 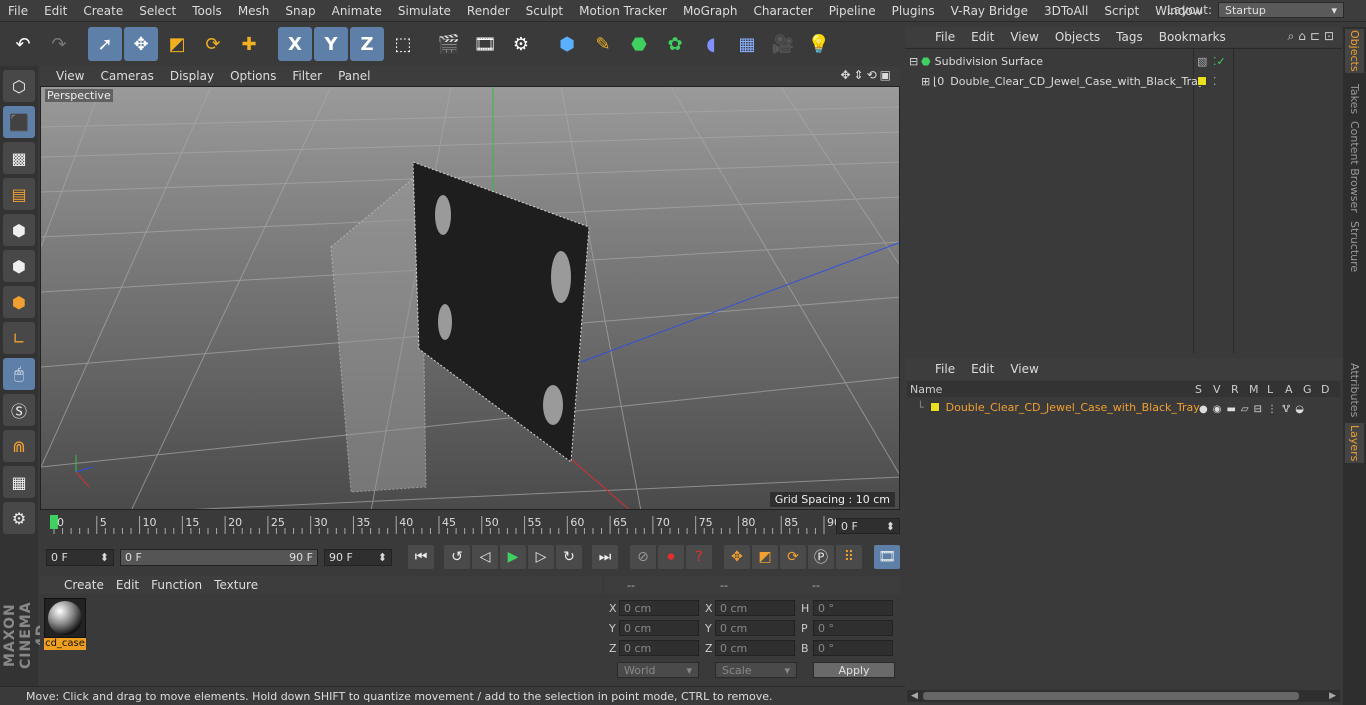 What do you see at coordinates (1313, 36) in the screenshot?
I see `object-manager-nav-icons: ⌕⌂⊏⊡` at bounding box center [1313, 36].